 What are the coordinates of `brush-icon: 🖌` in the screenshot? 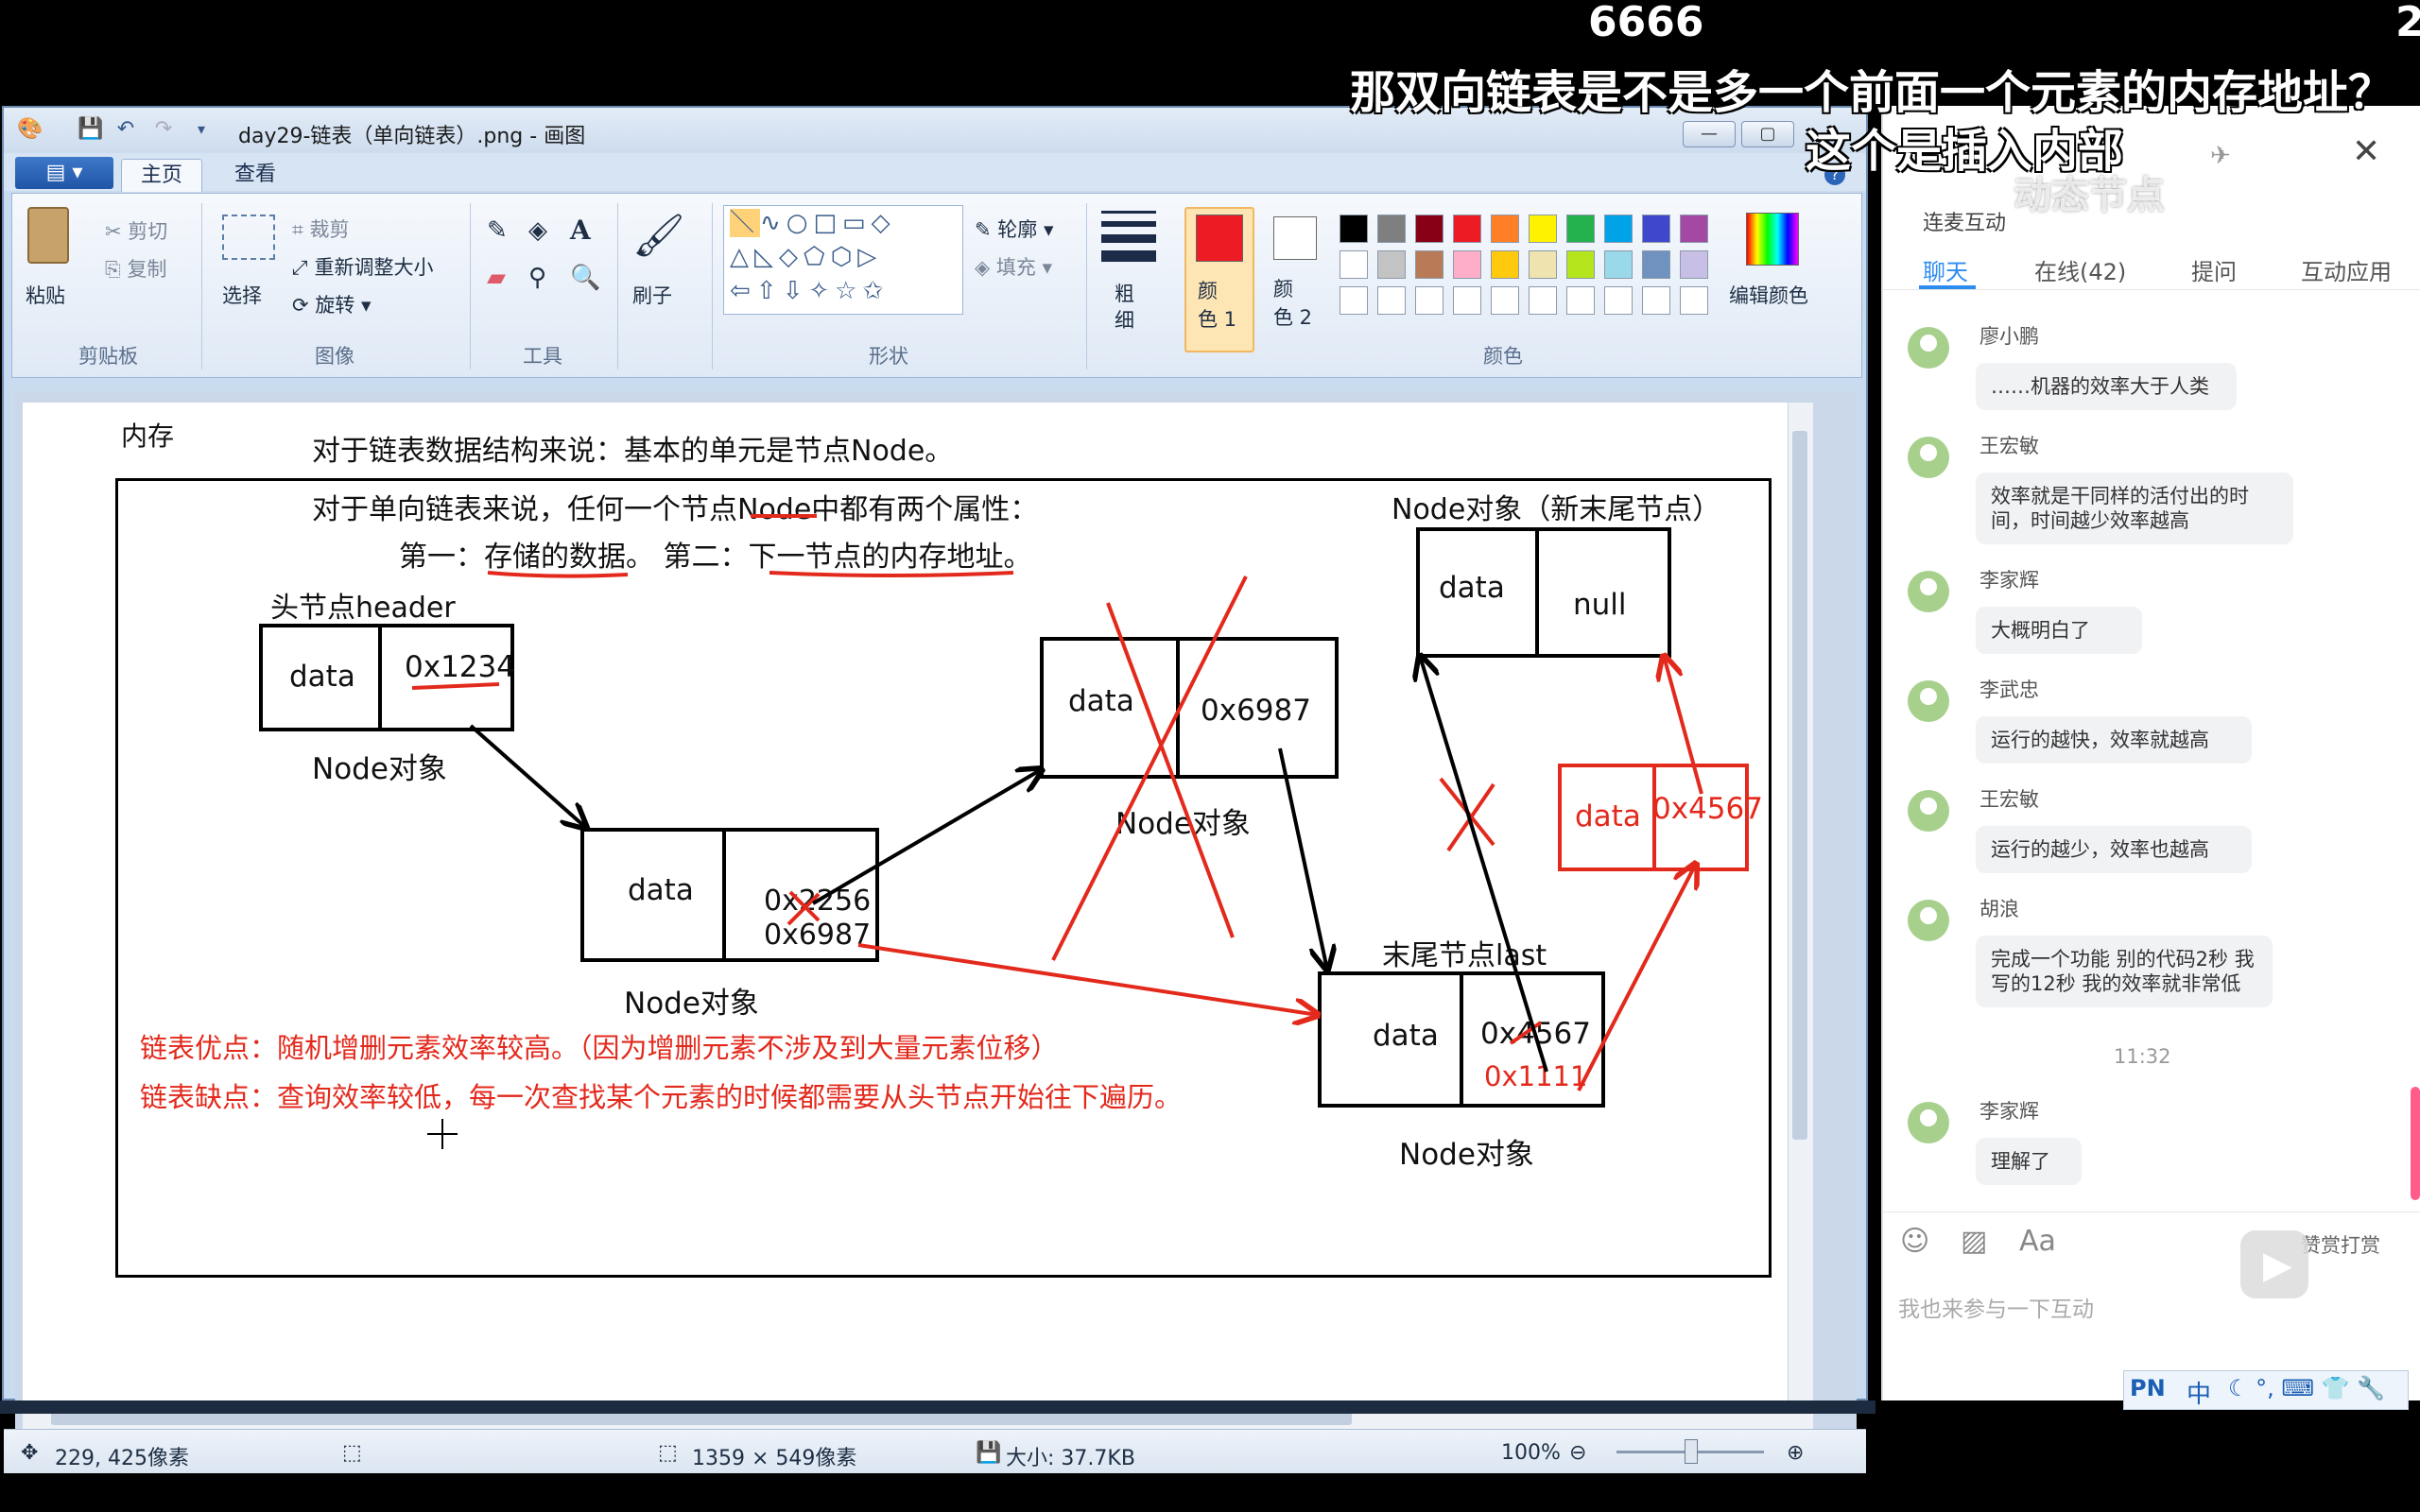 It's located at (658, 235).